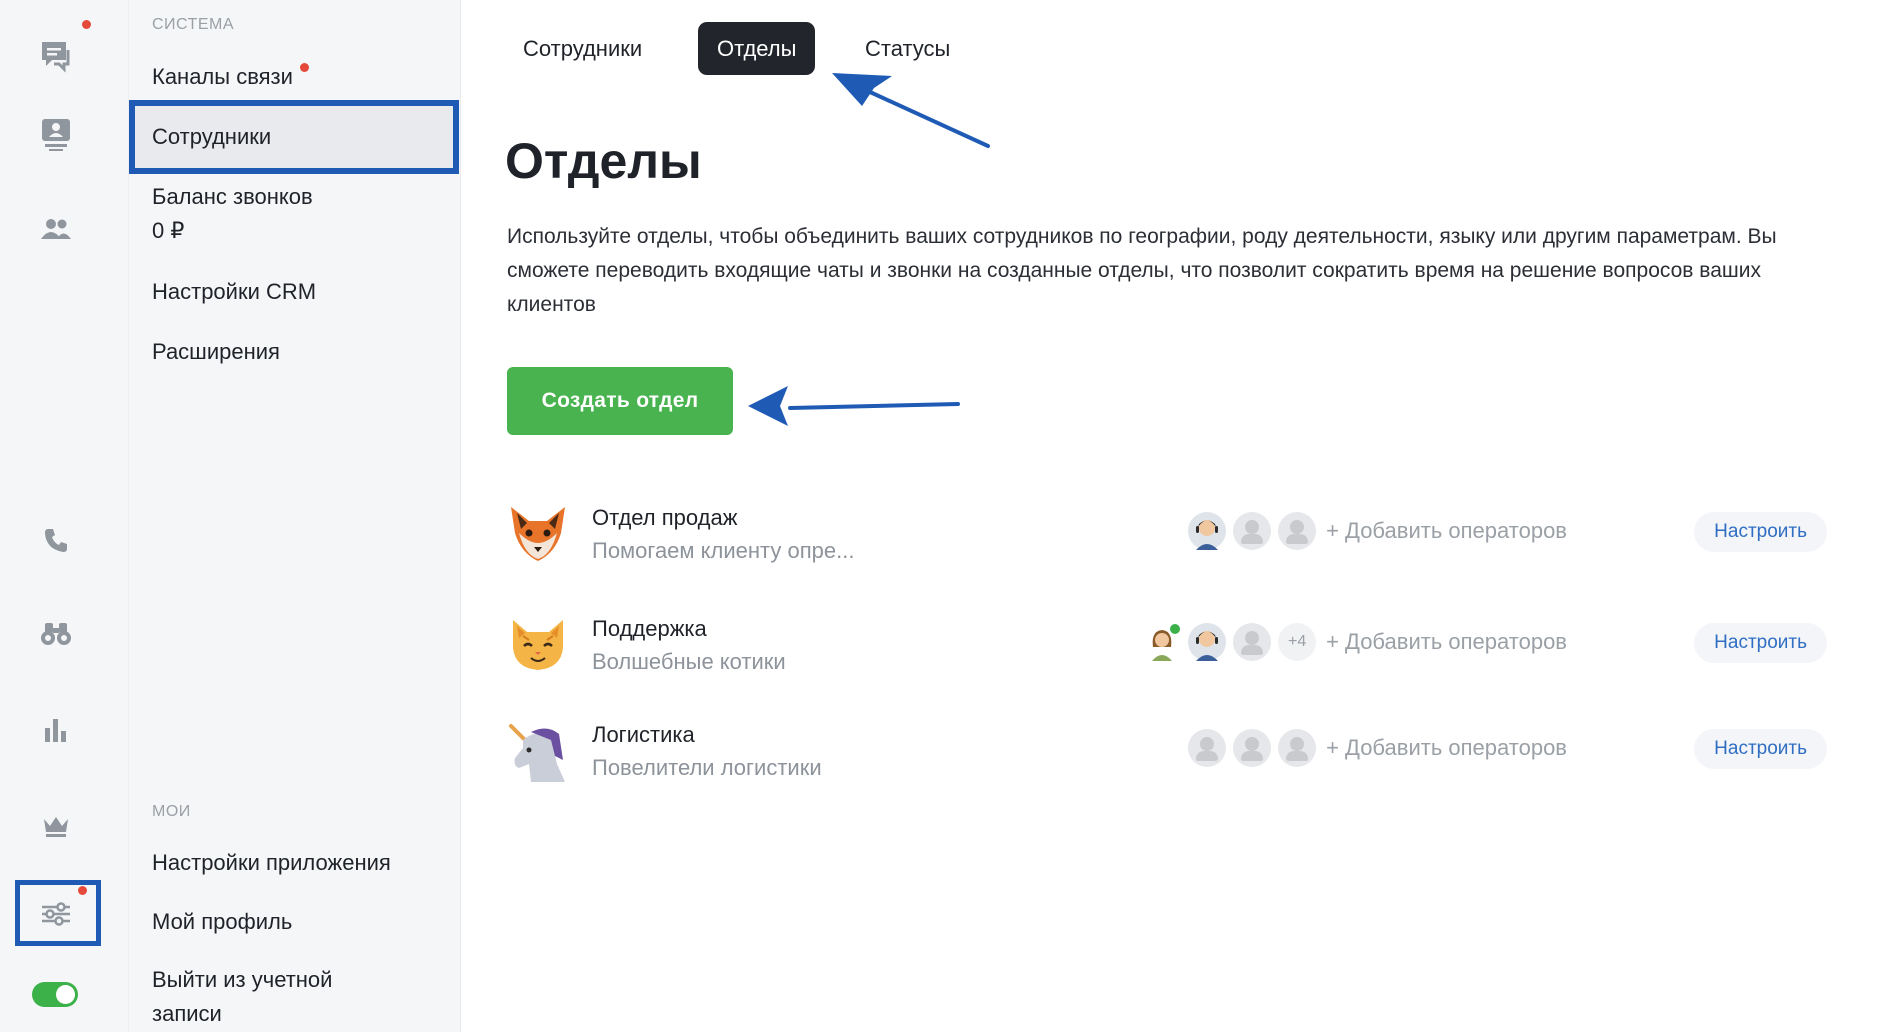 The width and height of the screenshot is (1884, 1032). I want to click on sliders-icon, so click(59, 912).